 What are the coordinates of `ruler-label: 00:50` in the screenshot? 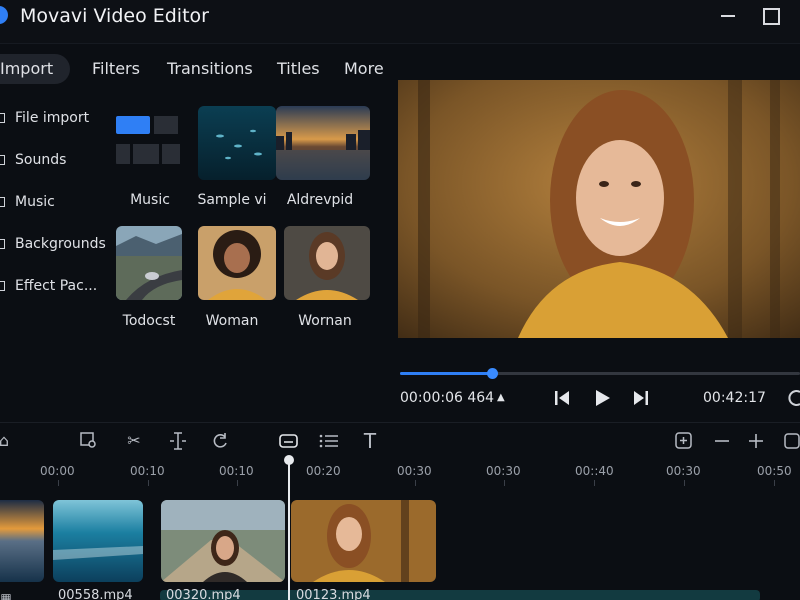 It's located at (774, 471).